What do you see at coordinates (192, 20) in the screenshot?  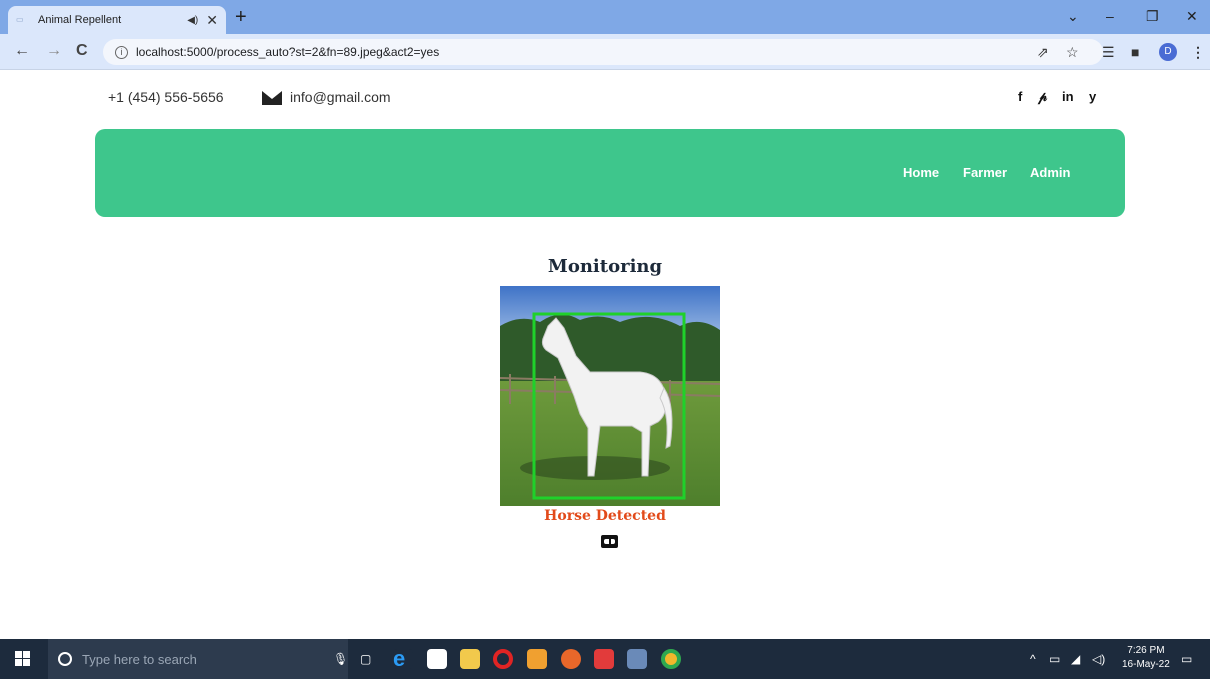 I see `speaker-icon: ◀)` at bounding box center [192, 20].